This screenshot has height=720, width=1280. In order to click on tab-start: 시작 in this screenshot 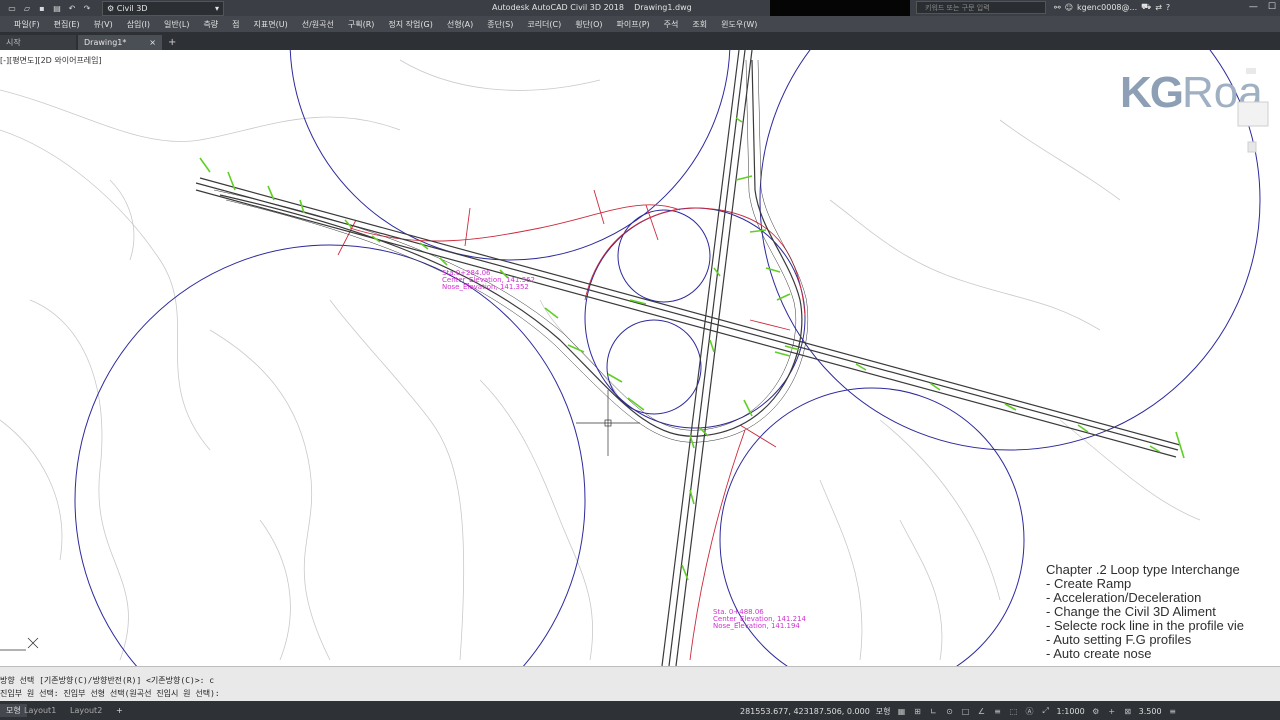, I will do `click(38, 42)`.